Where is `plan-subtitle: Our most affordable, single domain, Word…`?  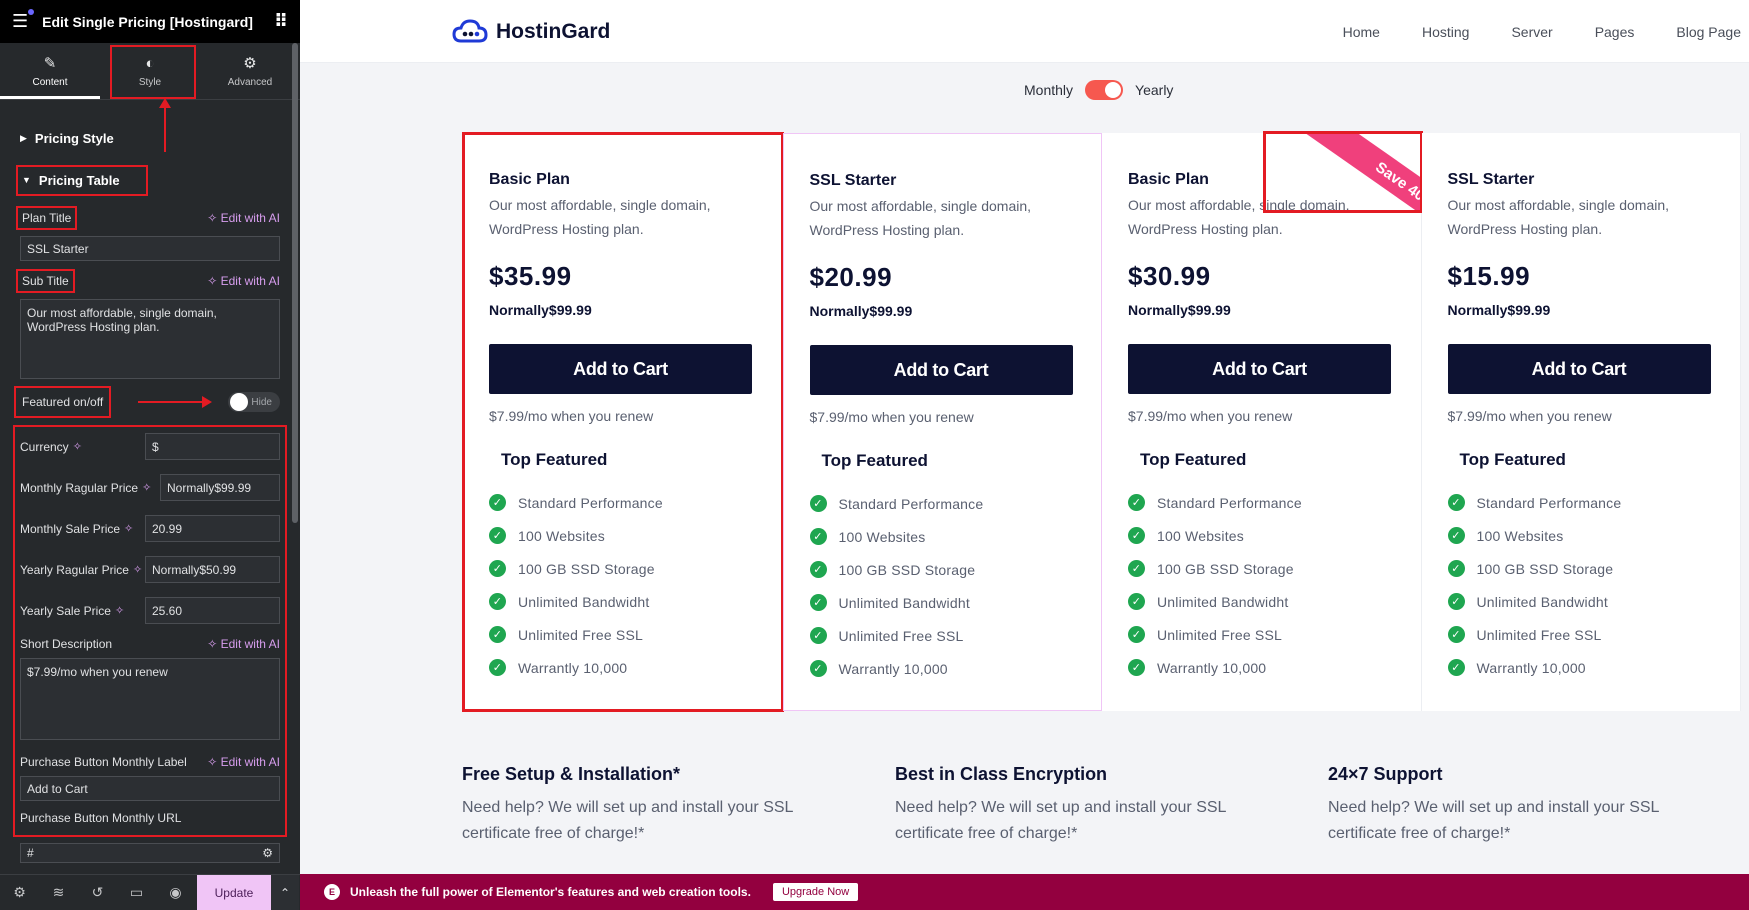
plan-subtitle: Our most affordable, single domain, Word… is located at coordinates (600, 217).